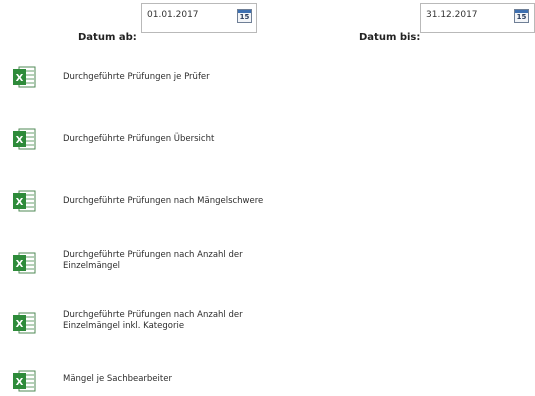 Image resolution: width=535 pixels, height=396 pixels. What do you see at coordinates (136, 77) in the screenshot?
I see `report-label: Durchgeführte Prüfungen je Prüfer` at bounding box center [136, 77].